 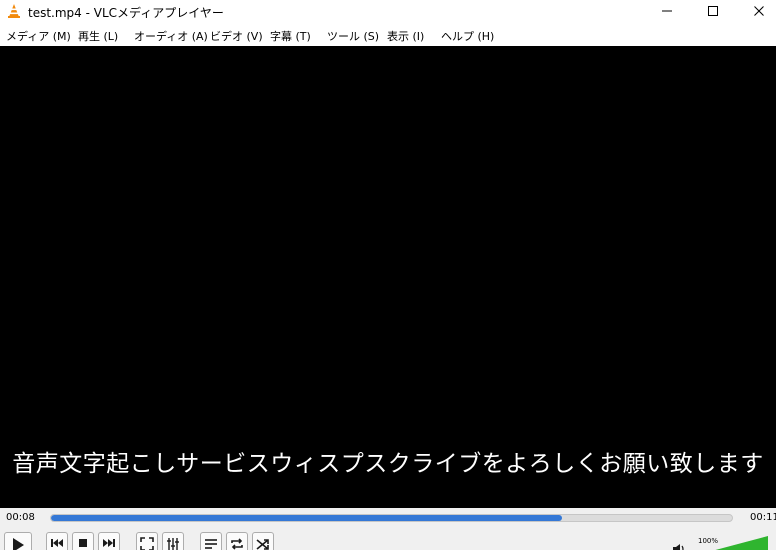 I want to click on menu-help: ヘルプ (H), so click(x=467, y=36).